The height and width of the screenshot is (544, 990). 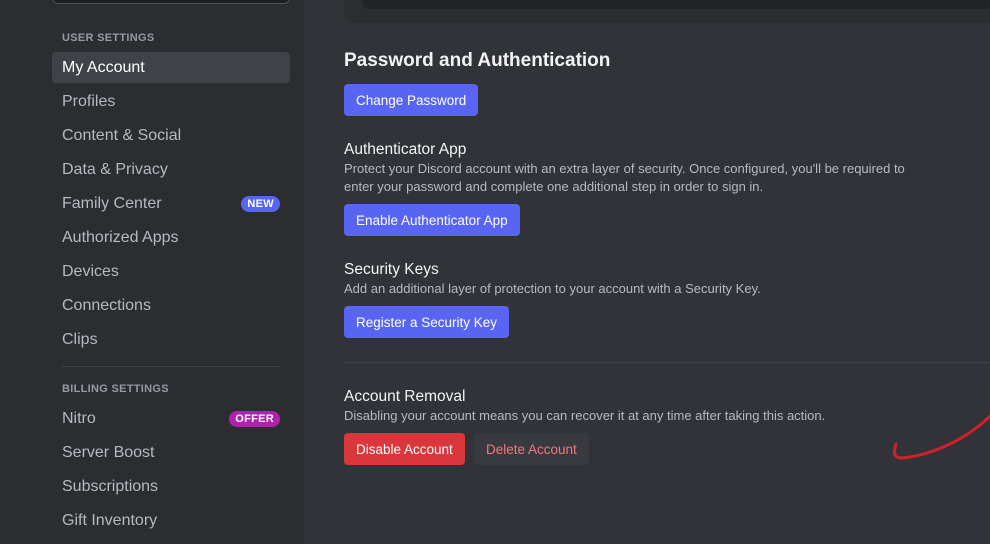 What do you see at coordinates (427, 322) in the screenshot?
I see `register-security-key-button: Register a Security Key` at bounding box center [427, 322].